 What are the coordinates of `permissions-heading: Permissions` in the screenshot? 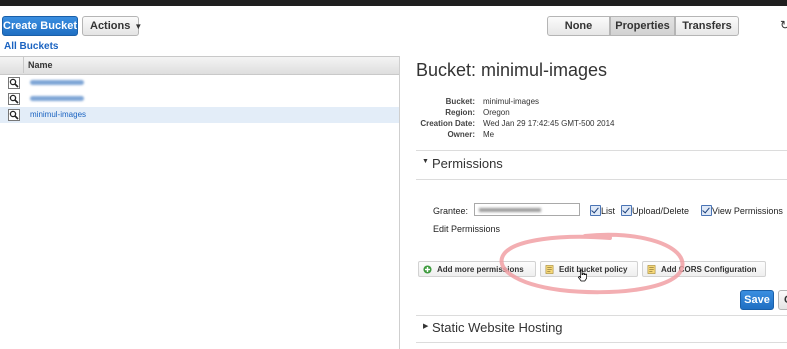 It's located at (467, 163).